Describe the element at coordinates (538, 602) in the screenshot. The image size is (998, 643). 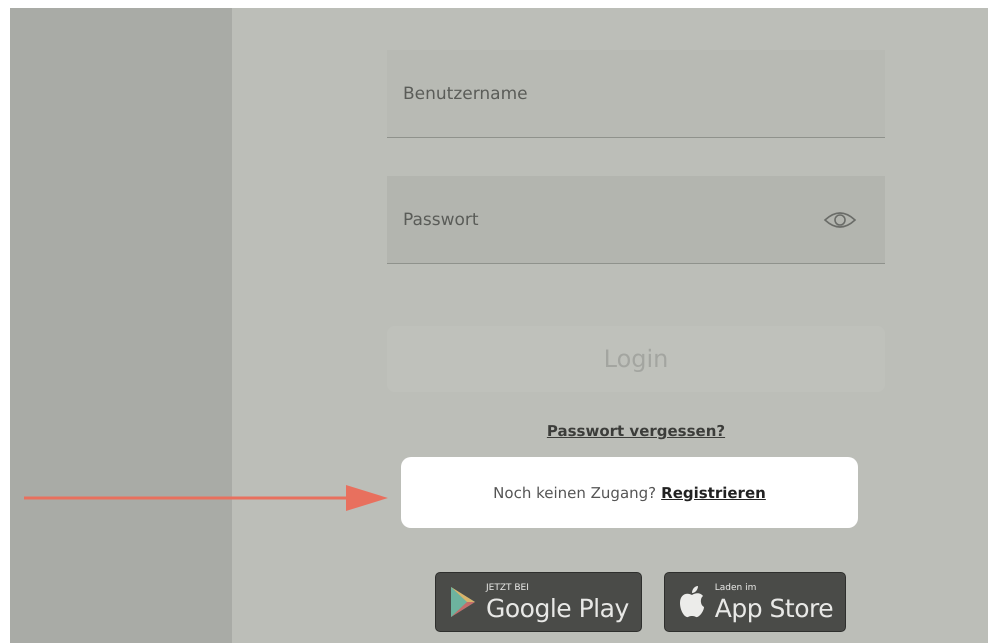
I see `store-badge: JETZT BEI Google Play` at that location.